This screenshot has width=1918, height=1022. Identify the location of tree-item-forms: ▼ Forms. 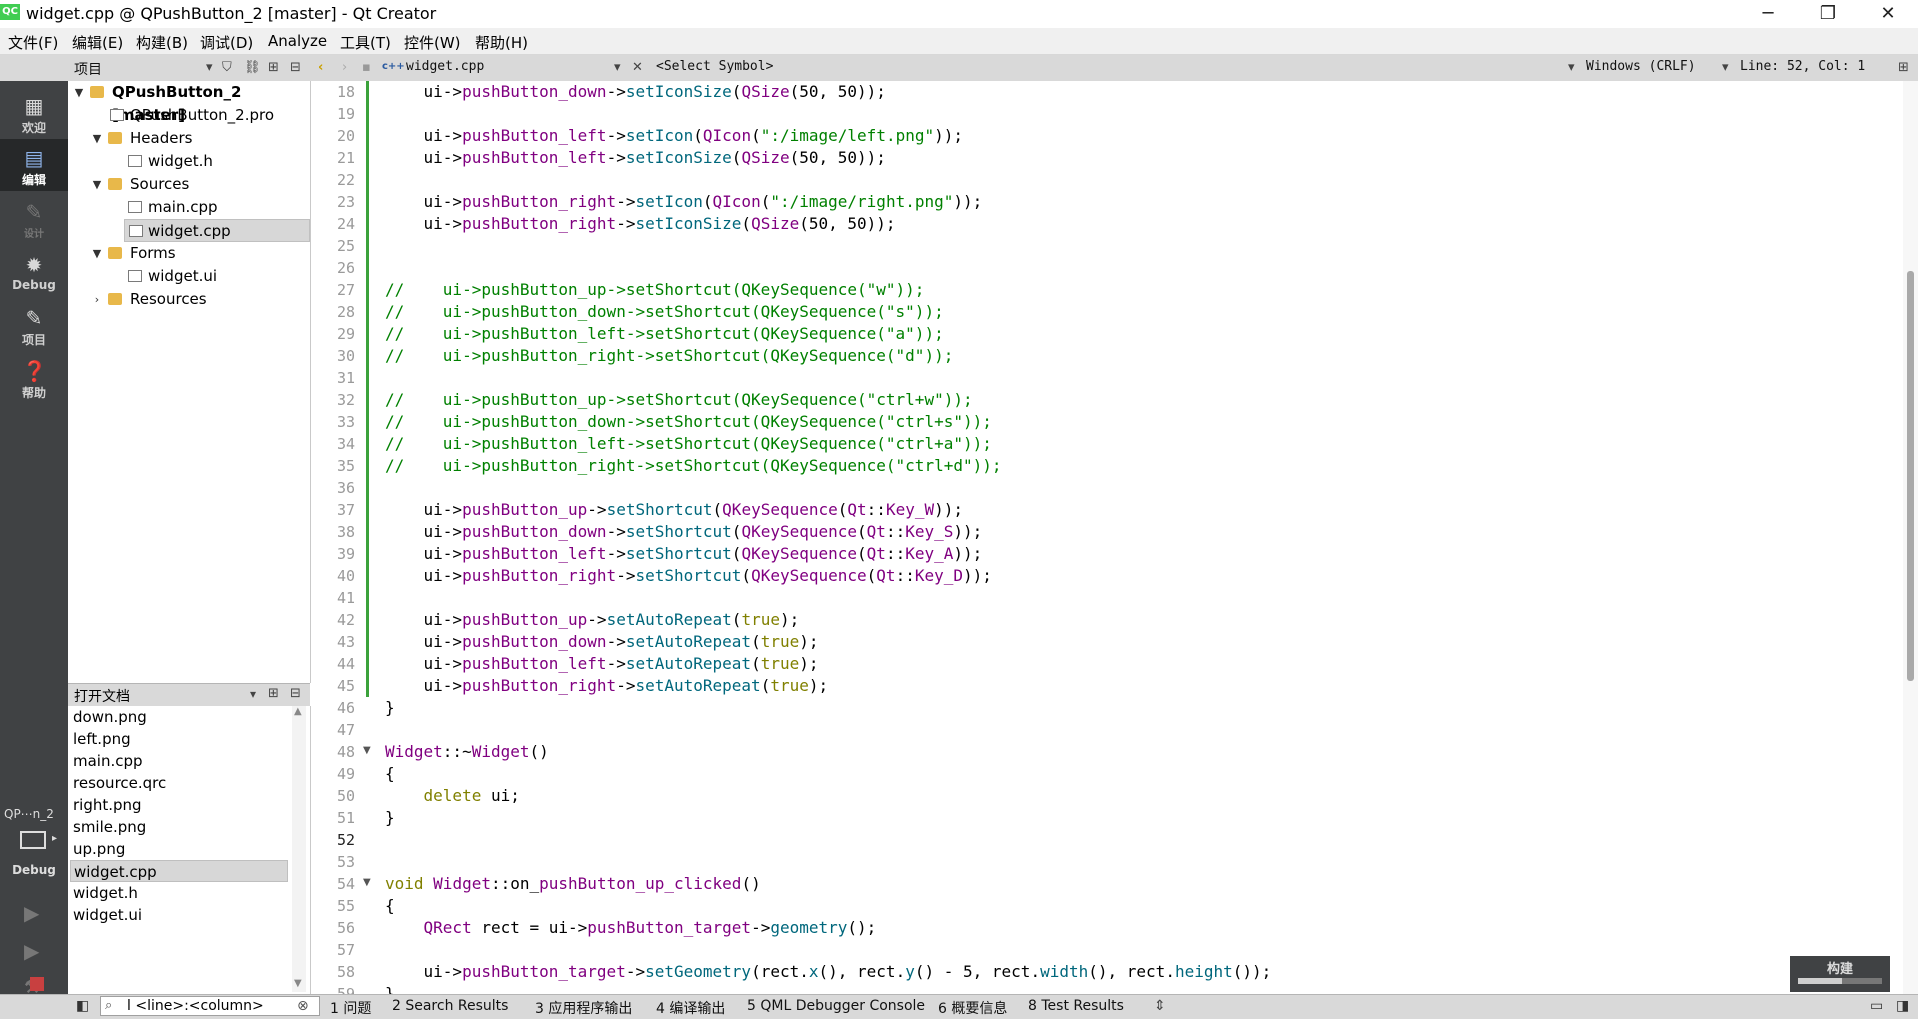
(189, 253).